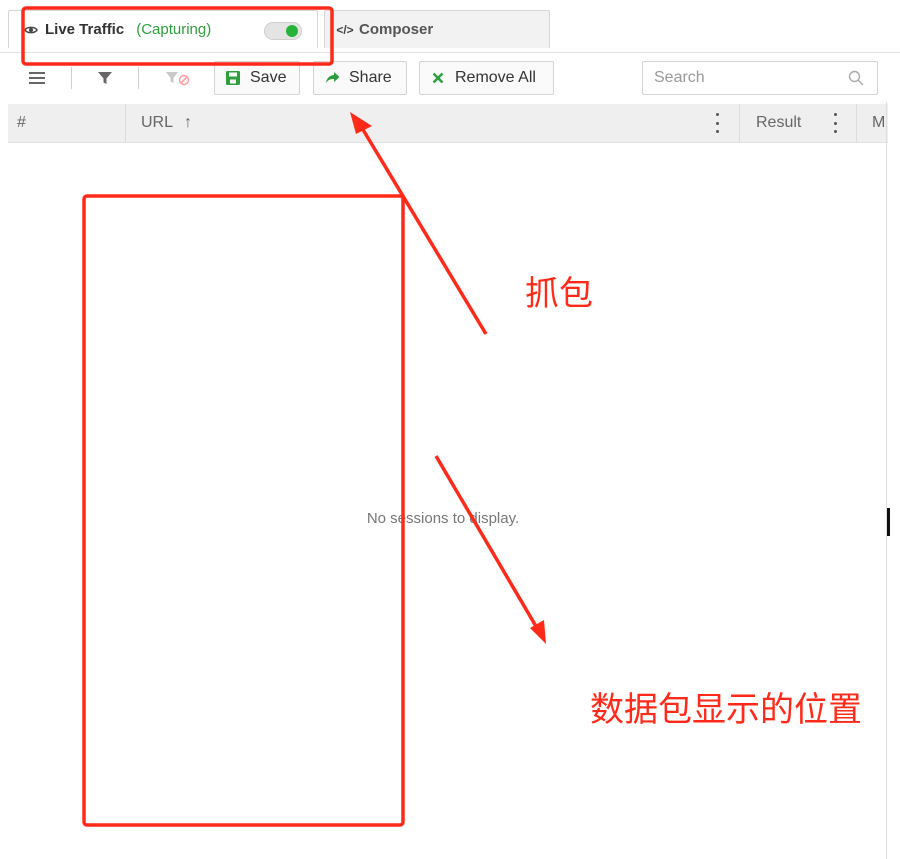  I want to click on save-button: Save, so click(257, 78).